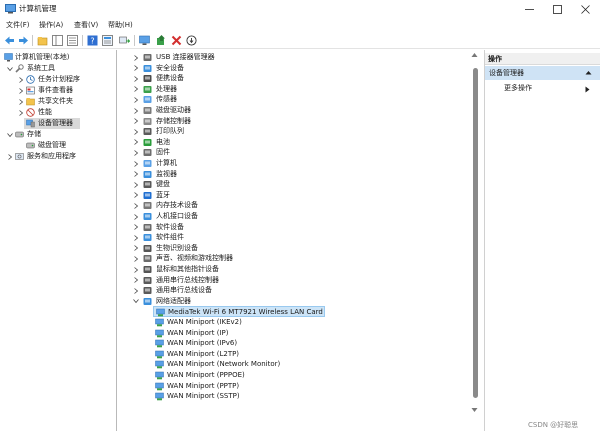 The width and height of the screenshot is (600, 431). I want to click on device-category-item: 便携设备, so click(289, 78).